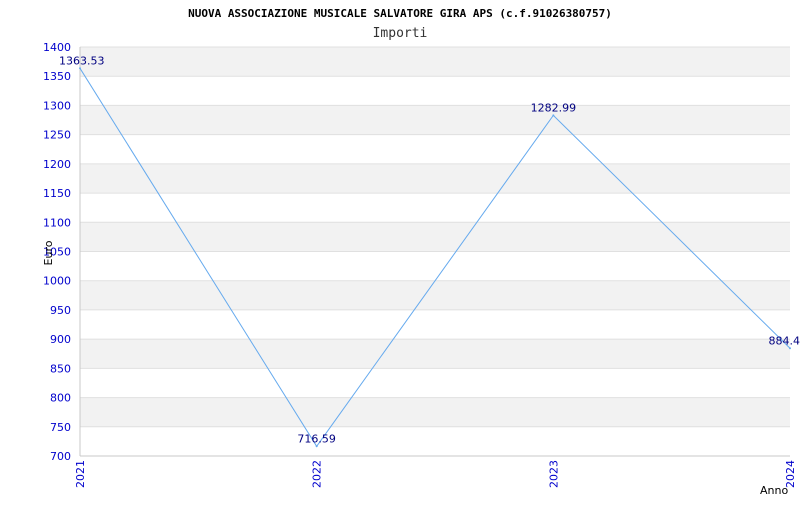 This screenshot has width=800, height=505. Describe the element at coordinates (57, 222) in the screenshot. I see `y-tick-label: 1100` at that location.